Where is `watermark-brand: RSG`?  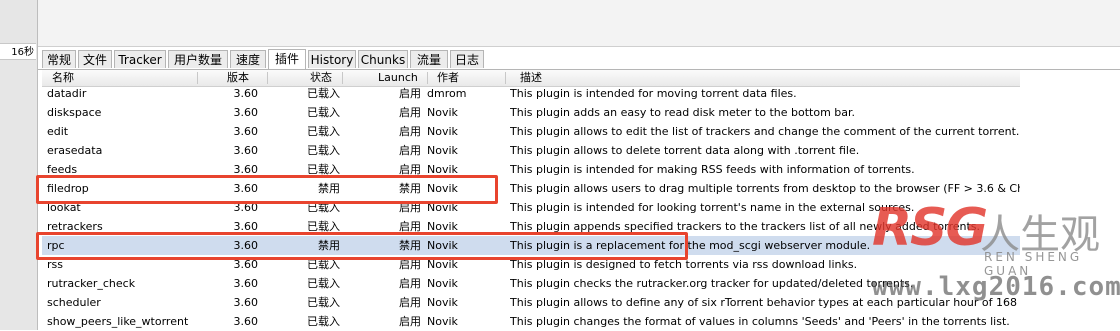 watermark-brand: RSG is located at coordinates (930, 228).